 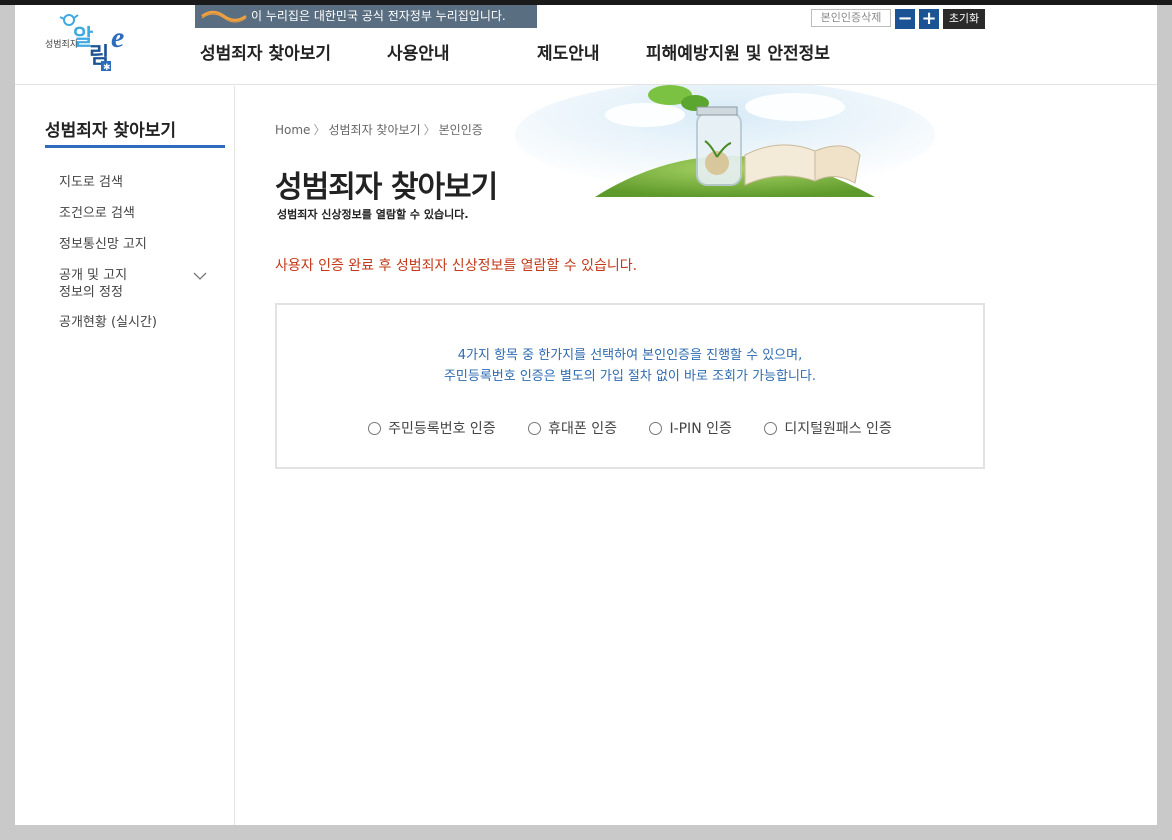 What do you see at coordinates (200, 276) in the screenshot?
I see `chevron-down-icon` at bounding box center [200, 276].